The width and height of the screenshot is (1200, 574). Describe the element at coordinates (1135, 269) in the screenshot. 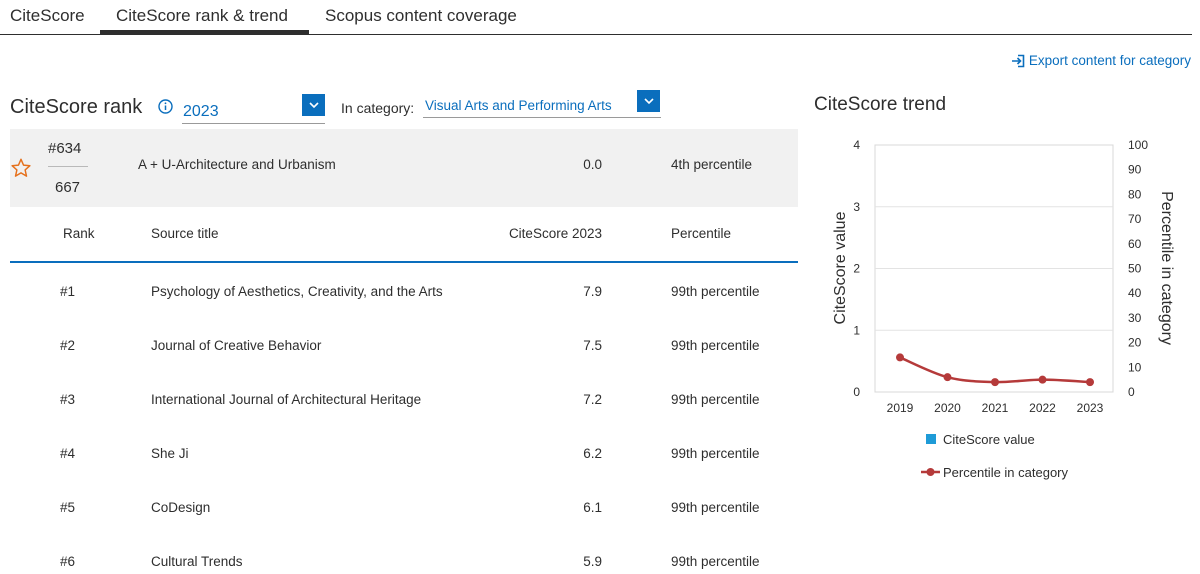

I see `y2-tick-label: 50` at that location.